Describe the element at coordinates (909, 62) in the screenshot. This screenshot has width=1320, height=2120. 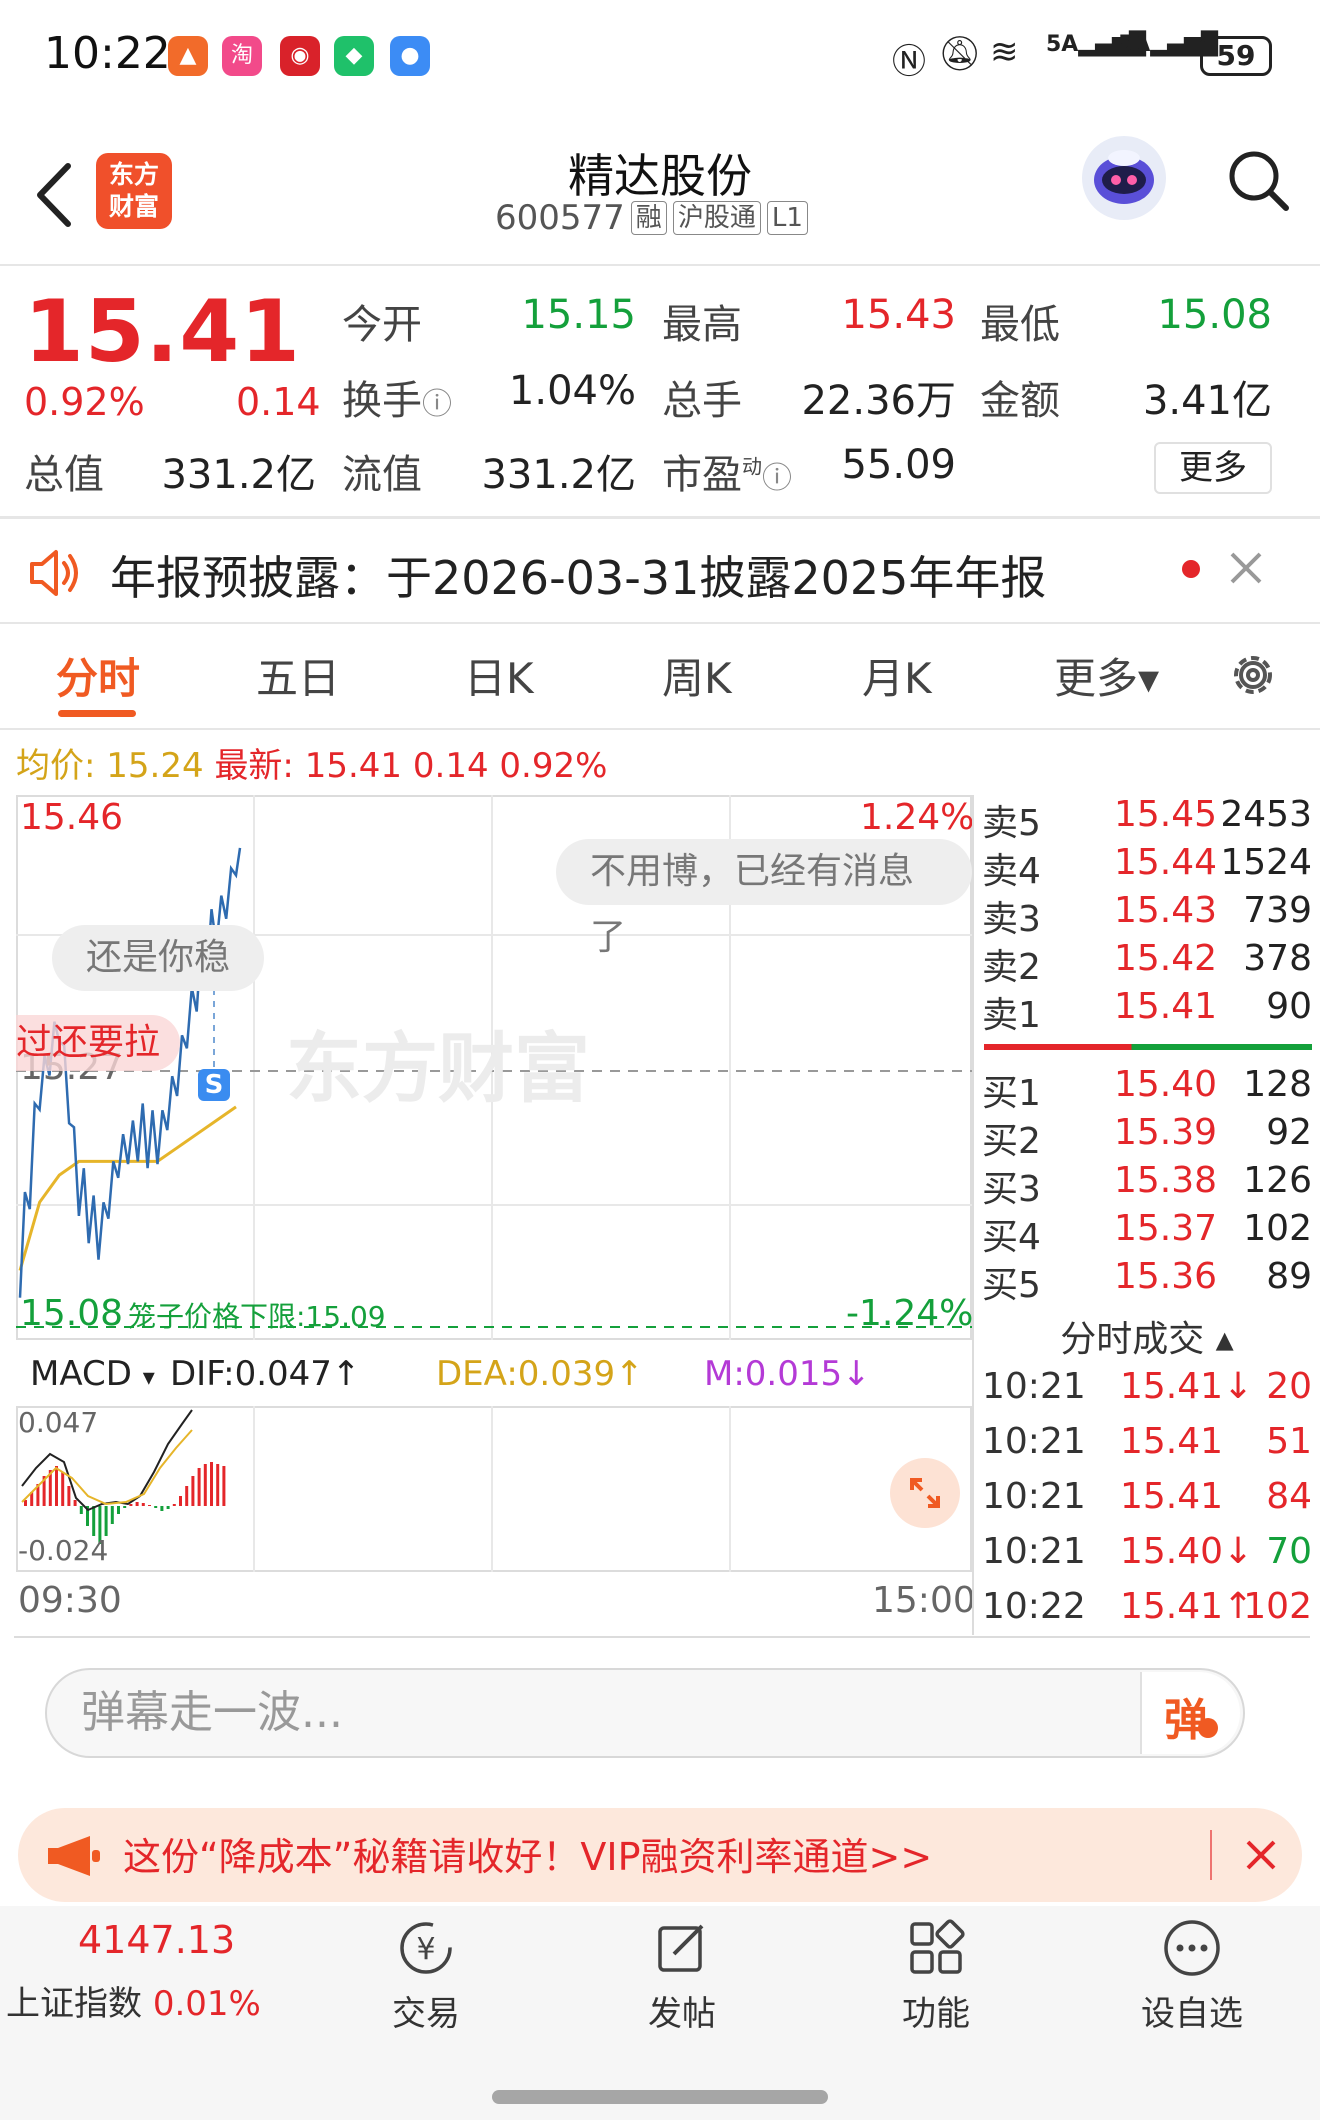
I see `nfc-icon: Ⓝ` at that location.